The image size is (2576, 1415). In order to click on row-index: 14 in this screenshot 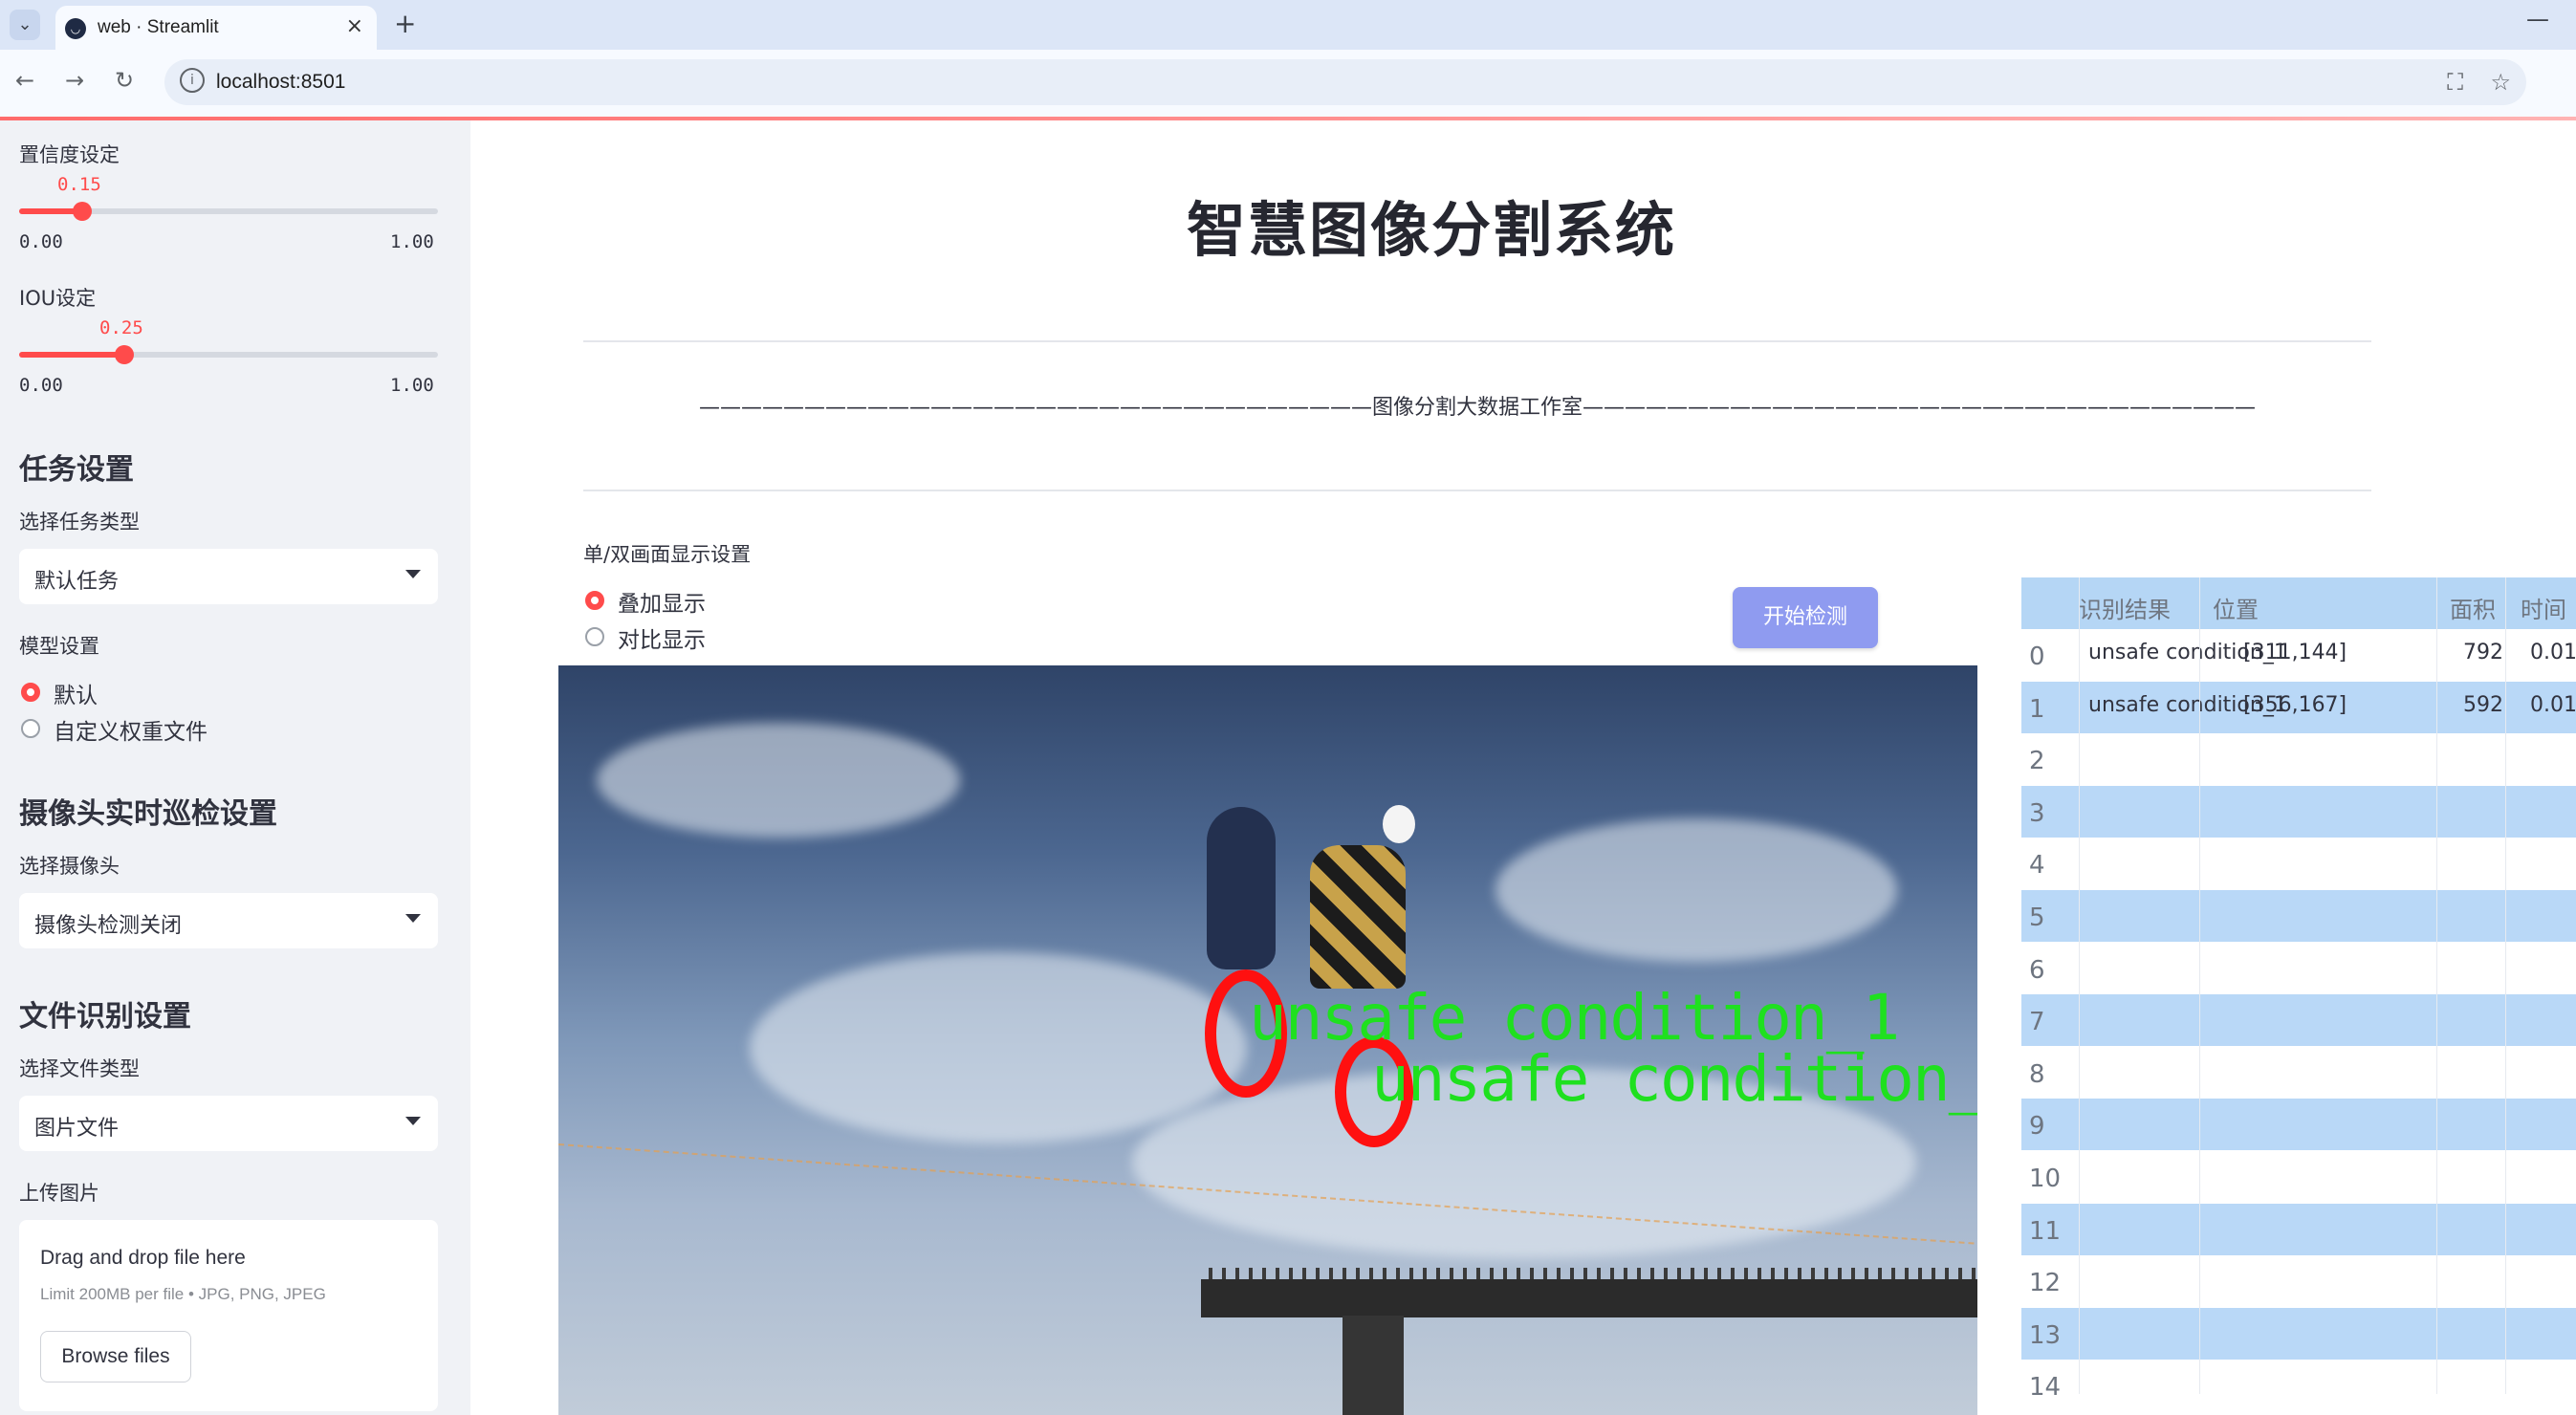, I will do `click(2045, 1388)`.